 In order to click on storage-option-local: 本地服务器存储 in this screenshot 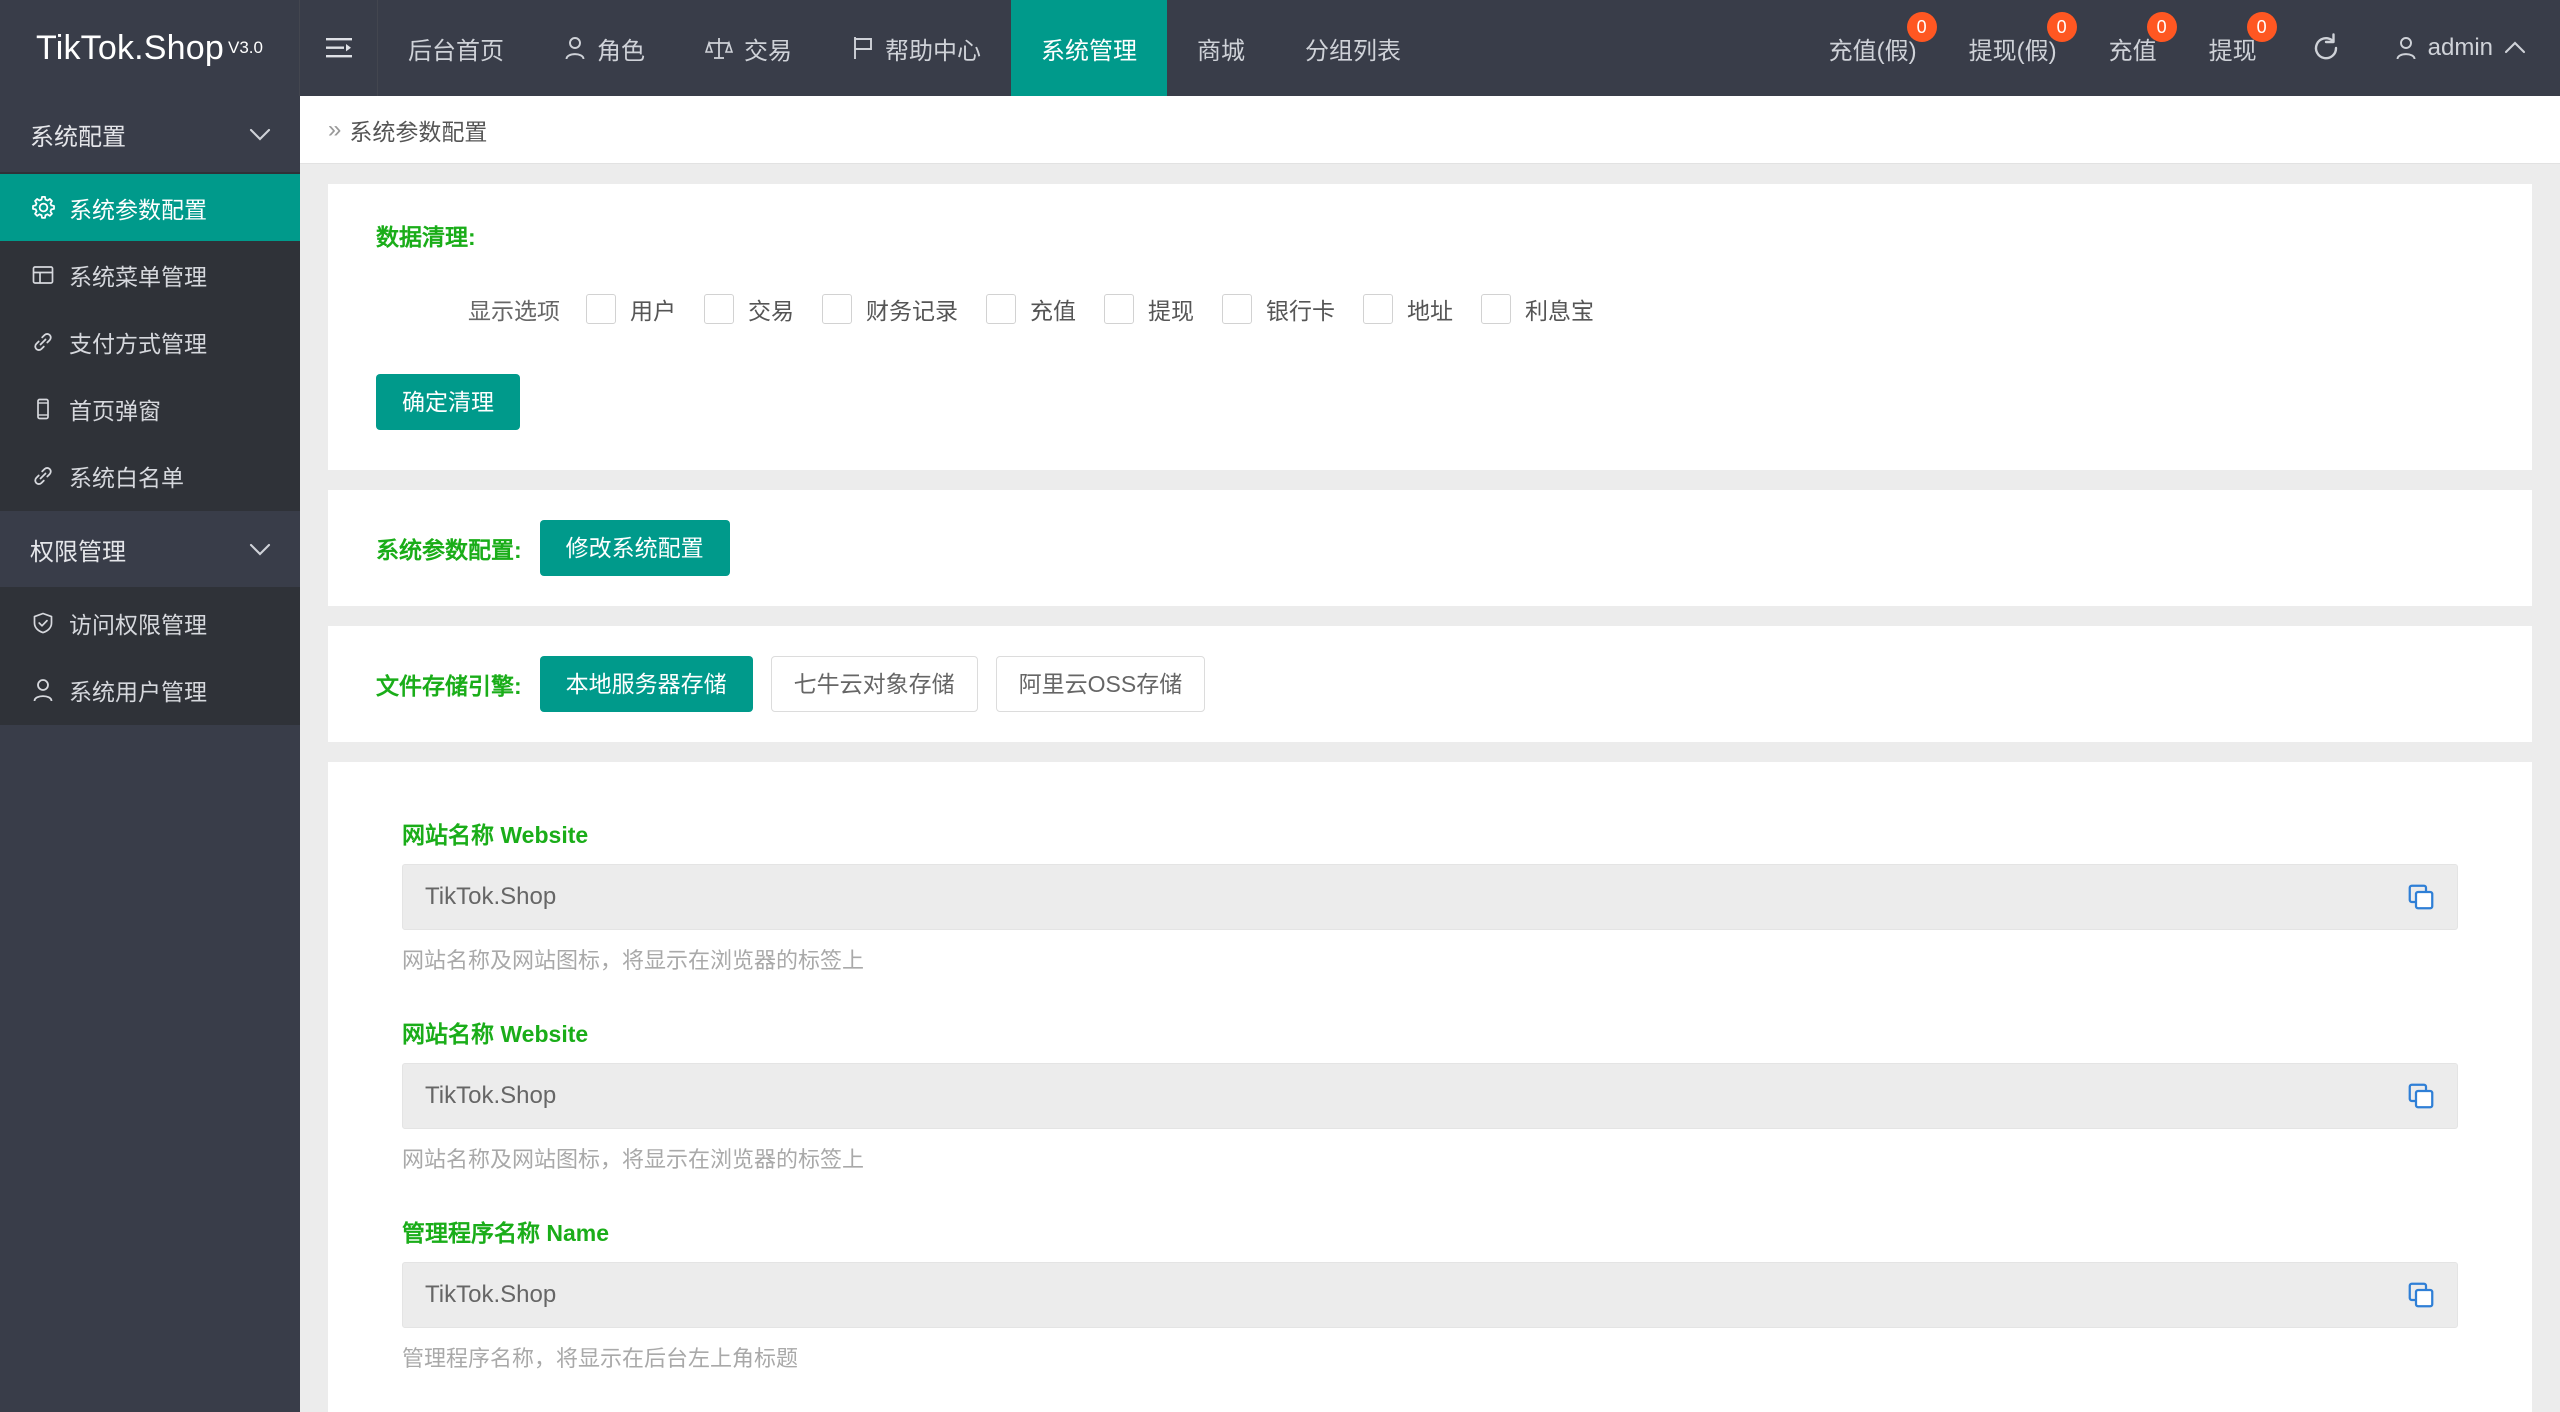, I will do `click(646, 684)`.